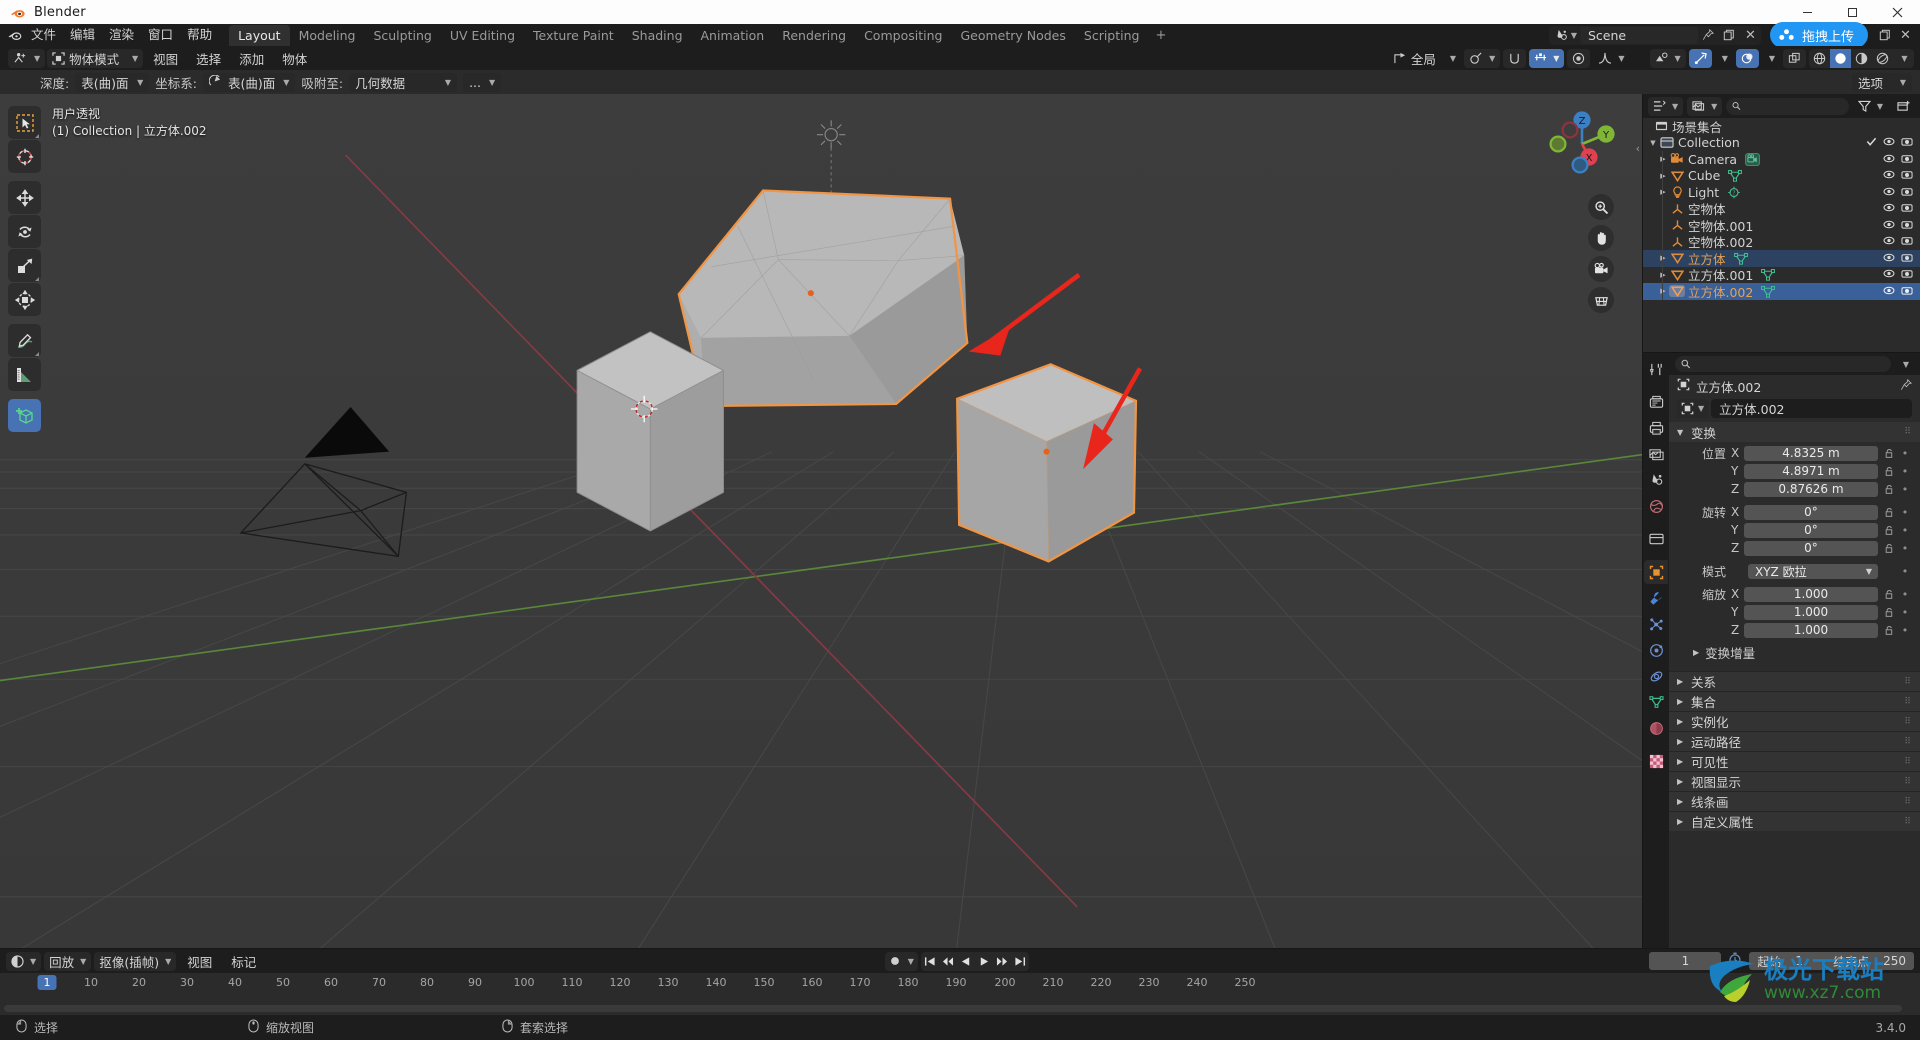 This screenshot has width=1920, height=1040. What do you see at coordinates (1656, 402) in the screenshot?
I see `tab-render-properties` at bounding box center [1656, 402].